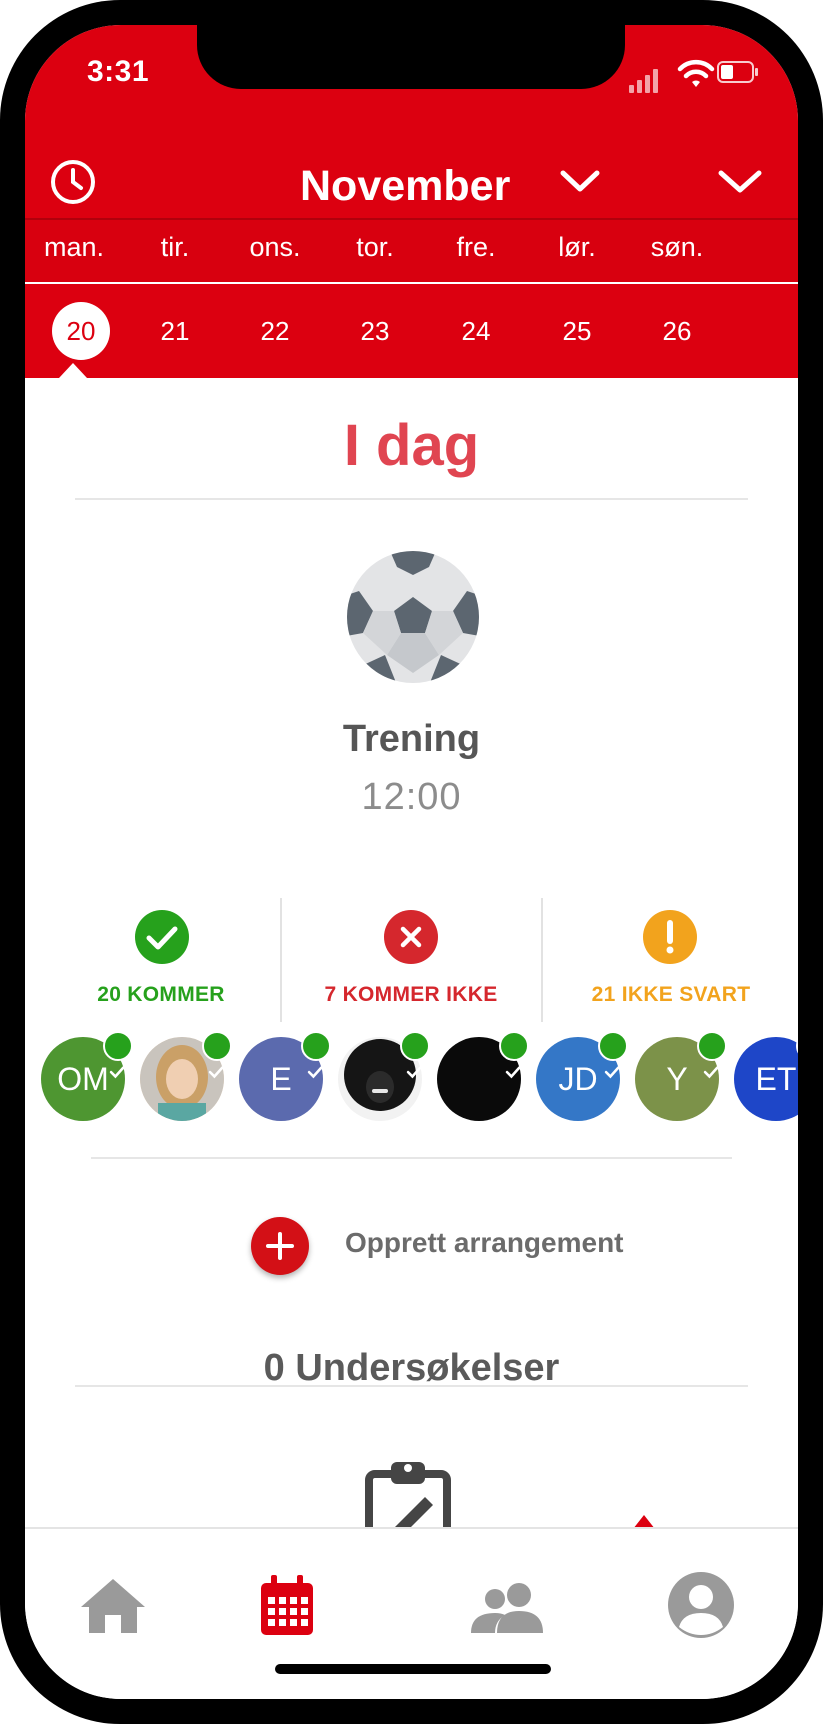 This screenshot has width=823, height=1724. Describe the element at coordinates (411, 994) in the screenshot. I see `not-coming-label: 7 KOMMER IKKE` at that location.